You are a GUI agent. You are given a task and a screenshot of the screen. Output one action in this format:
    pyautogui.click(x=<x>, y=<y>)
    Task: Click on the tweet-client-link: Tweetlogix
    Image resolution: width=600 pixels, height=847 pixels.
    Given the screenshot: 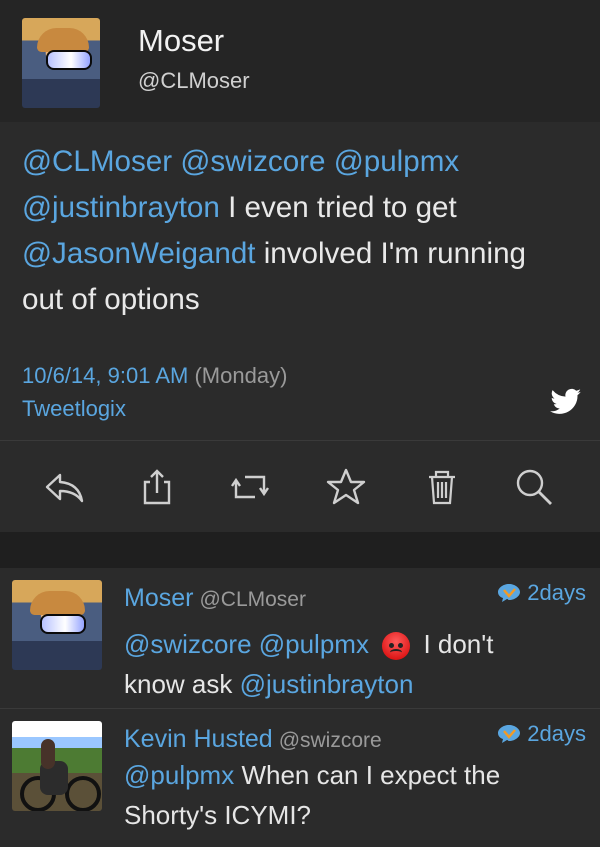 What is the action you would take?
    pyautogui.click(x=74, y=409)
    